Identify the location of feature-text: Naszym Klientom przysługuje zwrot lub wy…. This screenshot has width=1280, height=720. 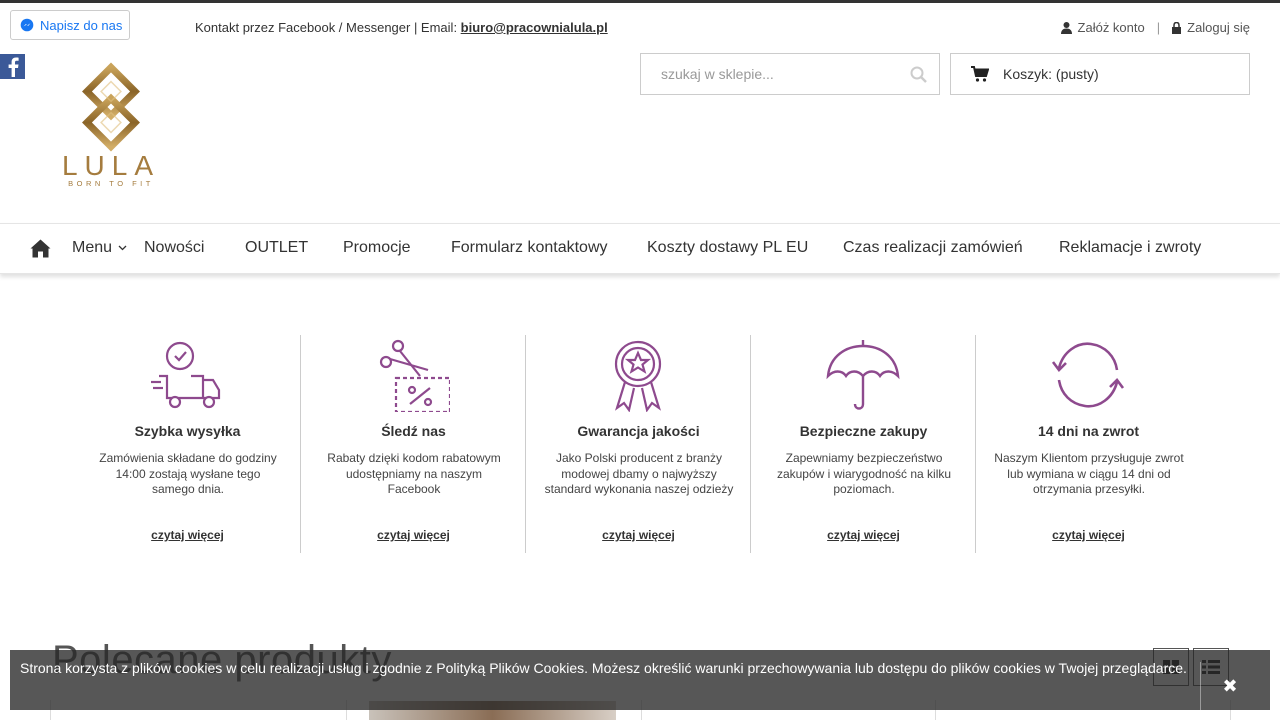
(1089, 473).